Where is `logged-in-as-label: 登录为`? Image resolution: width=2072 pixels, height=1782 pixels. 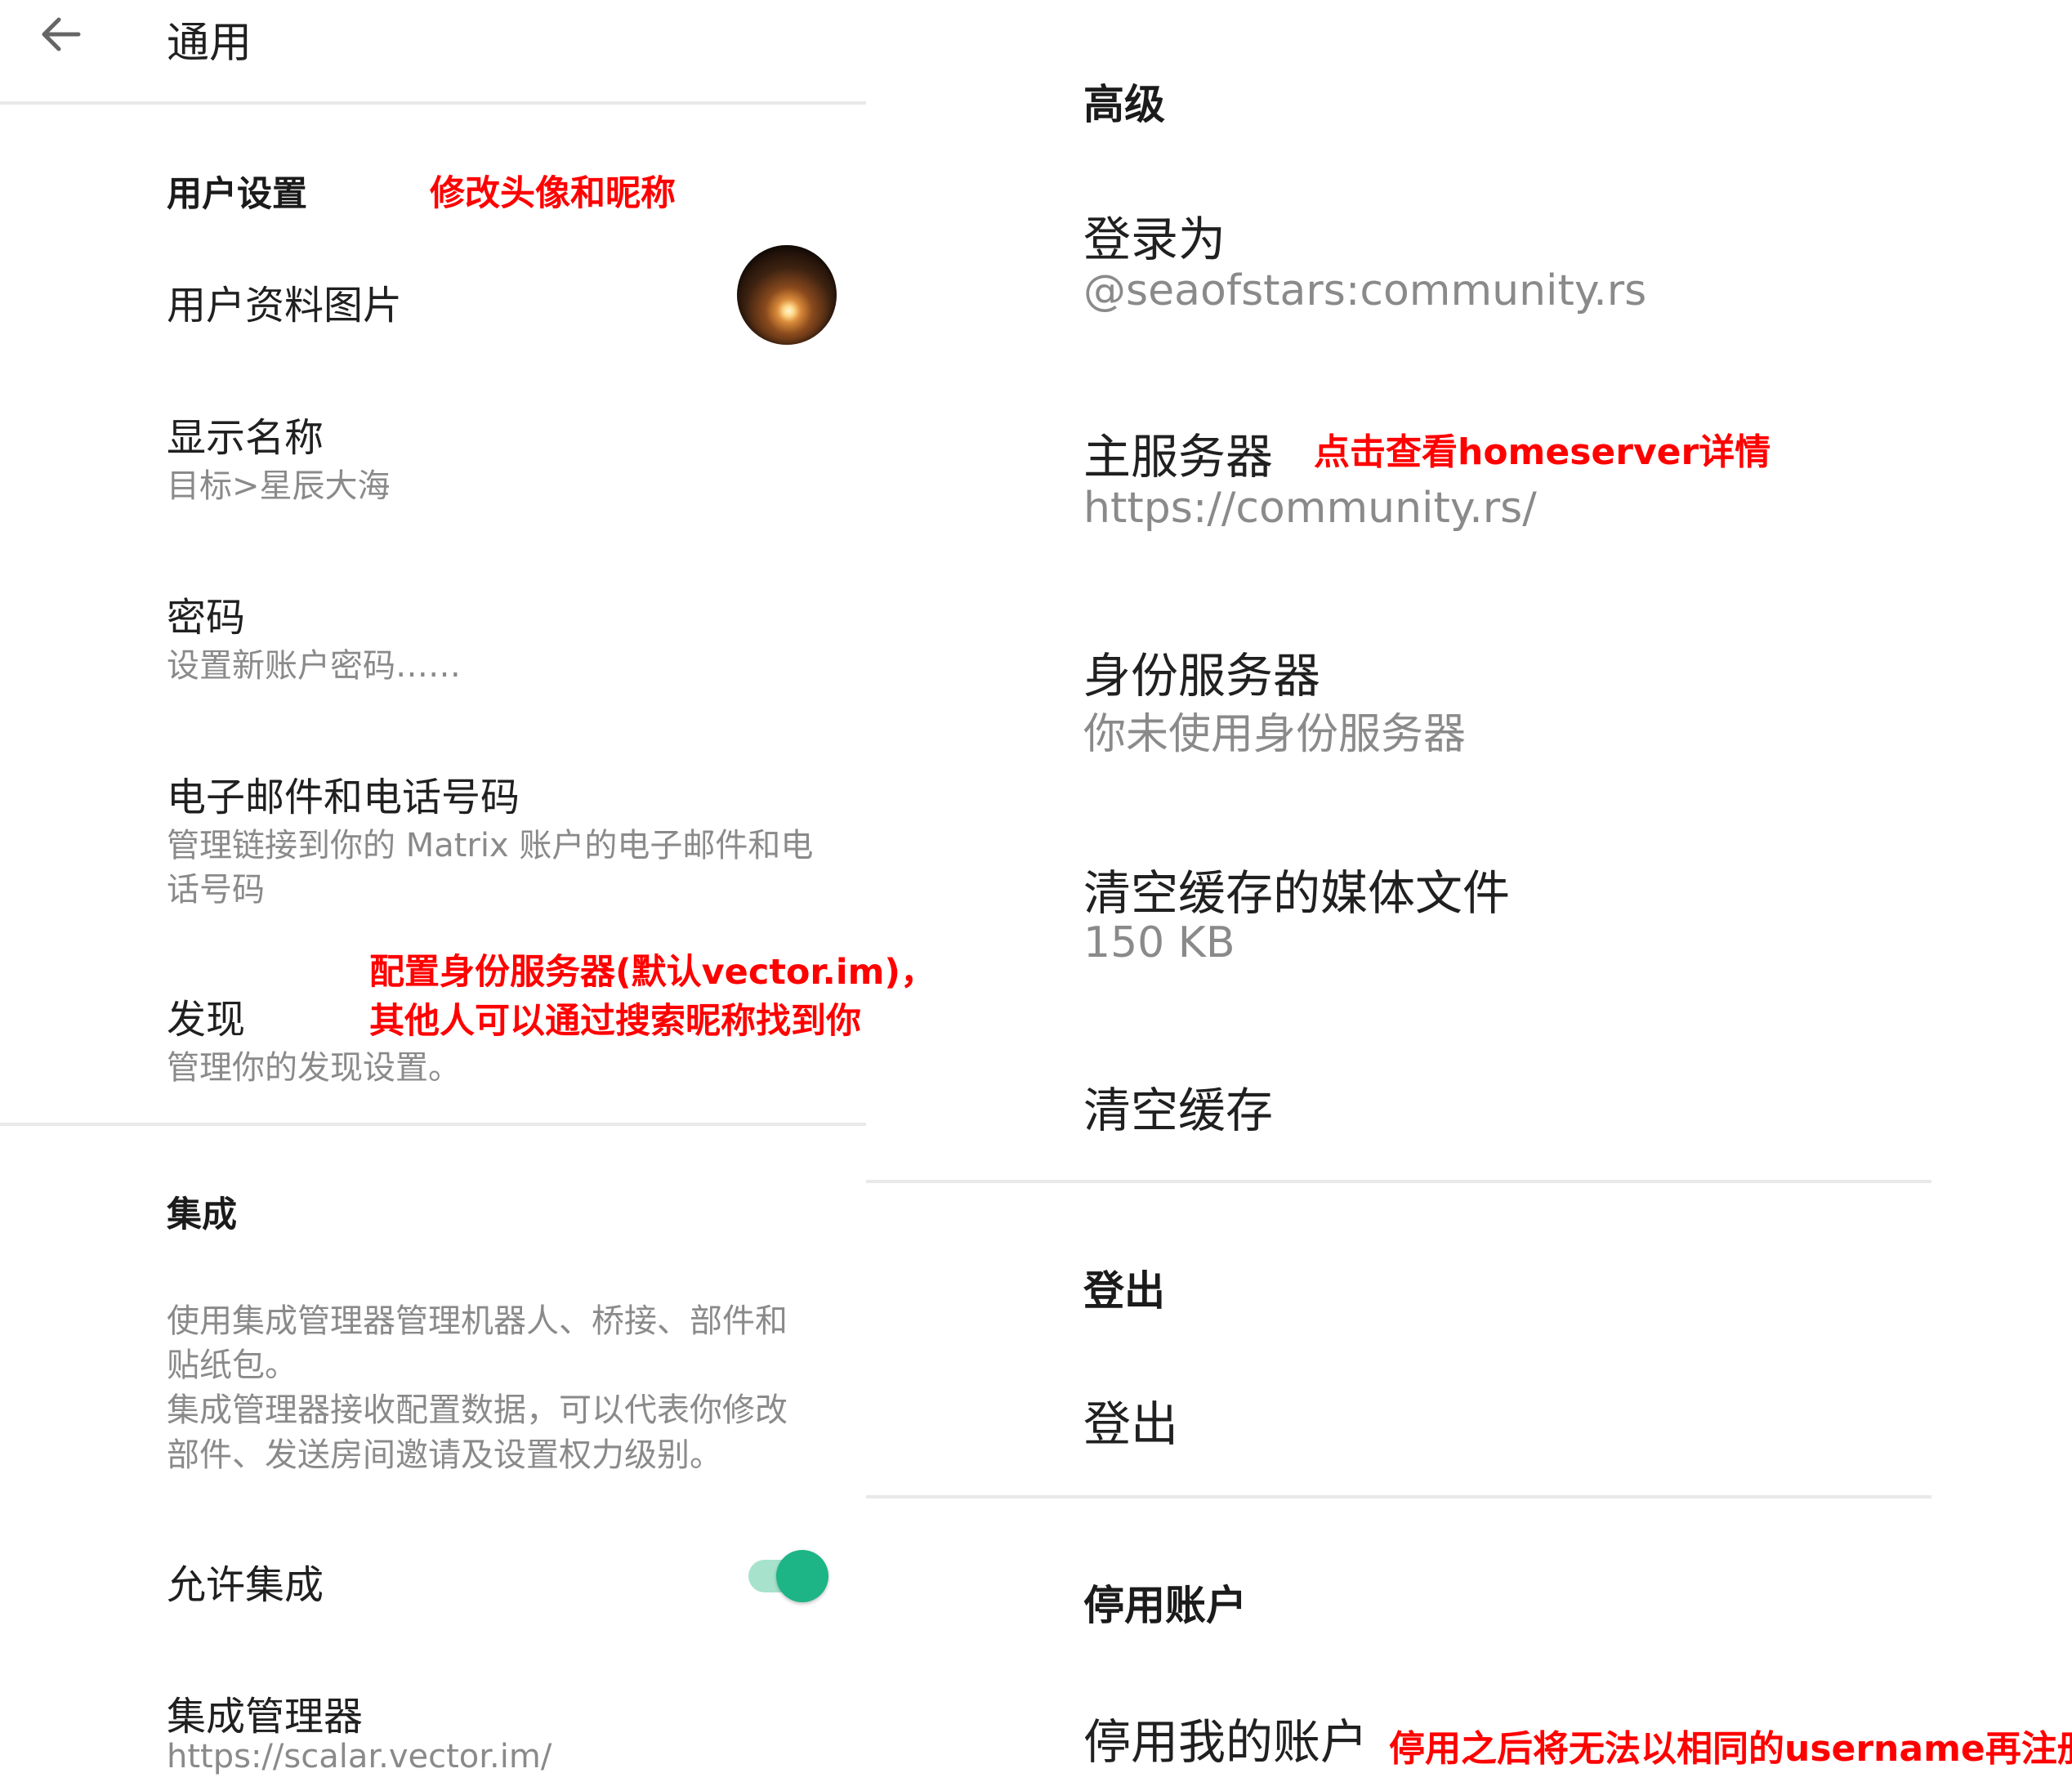
logged-in-as-label: 登录为 is located at coordinates (1154, 239).